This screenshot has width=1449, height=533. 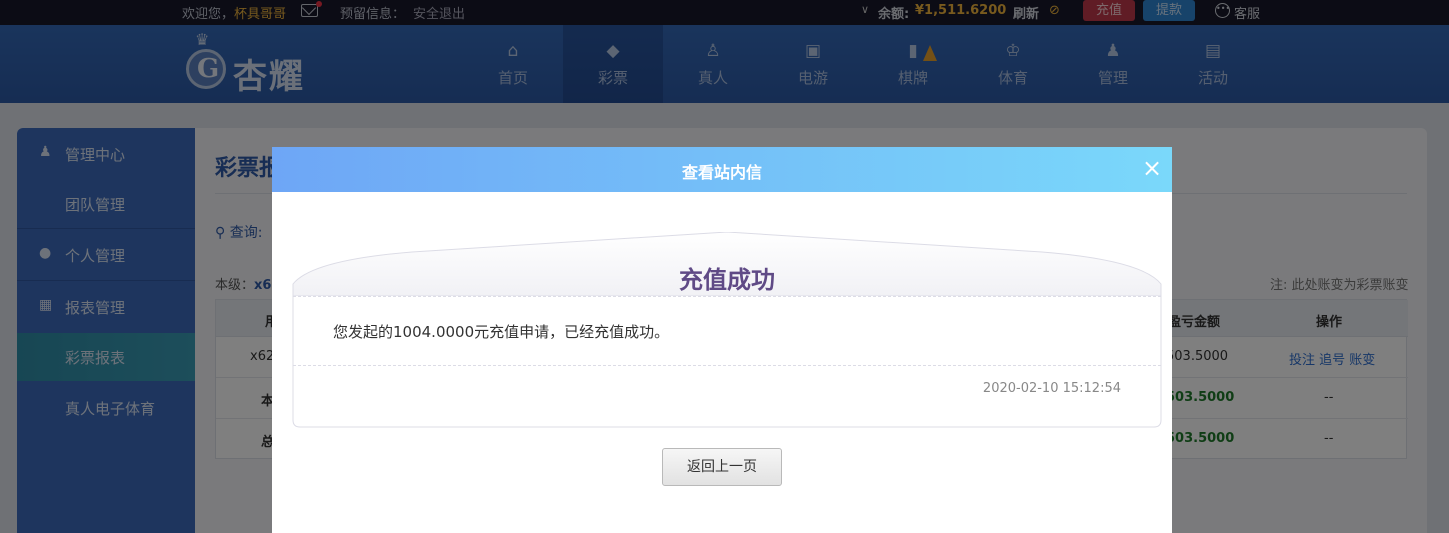 I want to click on message-timestamp: 2020-02-10 15:12:54, so click(x=1051, y=388).